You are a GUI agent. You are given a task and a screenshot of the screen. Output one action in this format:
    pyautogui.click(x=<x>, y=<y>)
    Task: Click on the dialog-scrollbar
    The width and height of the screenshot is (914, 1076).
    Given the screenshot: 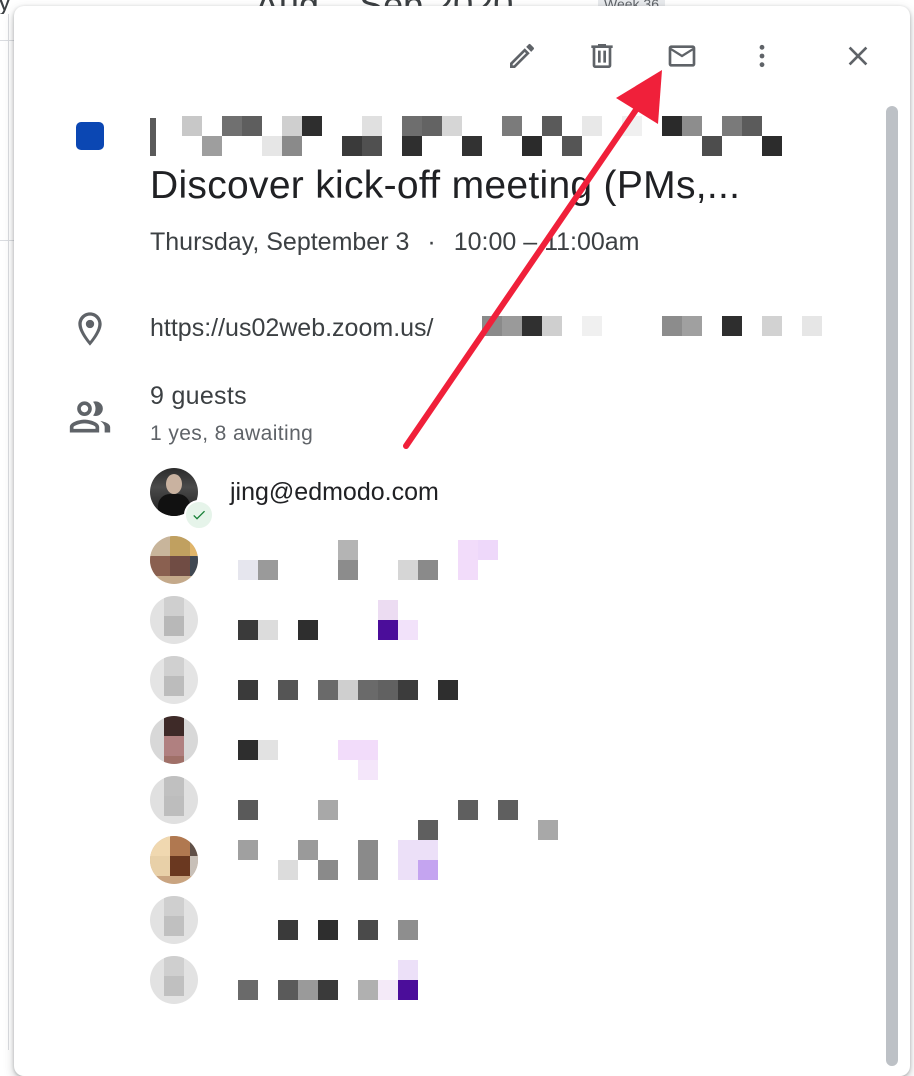 What is the action you would take?
    pyautogui.click(x=892, y=586)
    